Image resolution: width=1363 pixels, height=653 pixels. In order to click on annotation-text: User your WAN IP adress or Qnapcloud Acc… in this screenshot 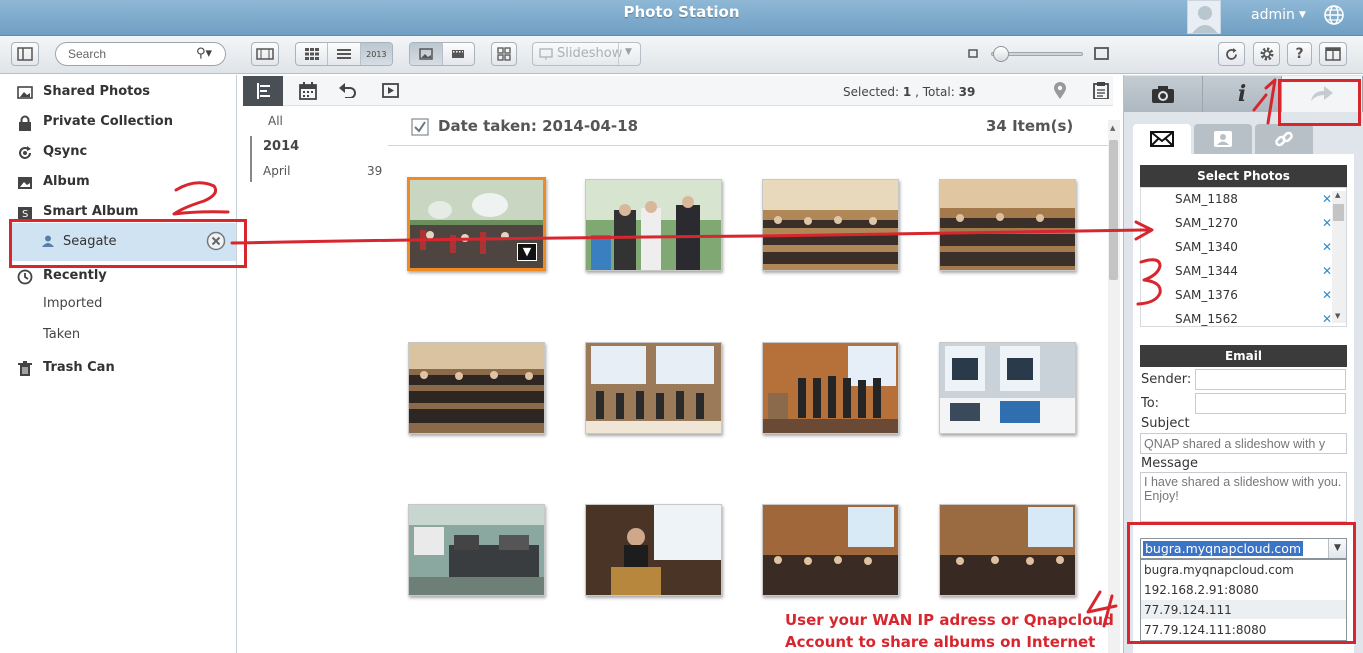, I will do `click(949, 631)`.